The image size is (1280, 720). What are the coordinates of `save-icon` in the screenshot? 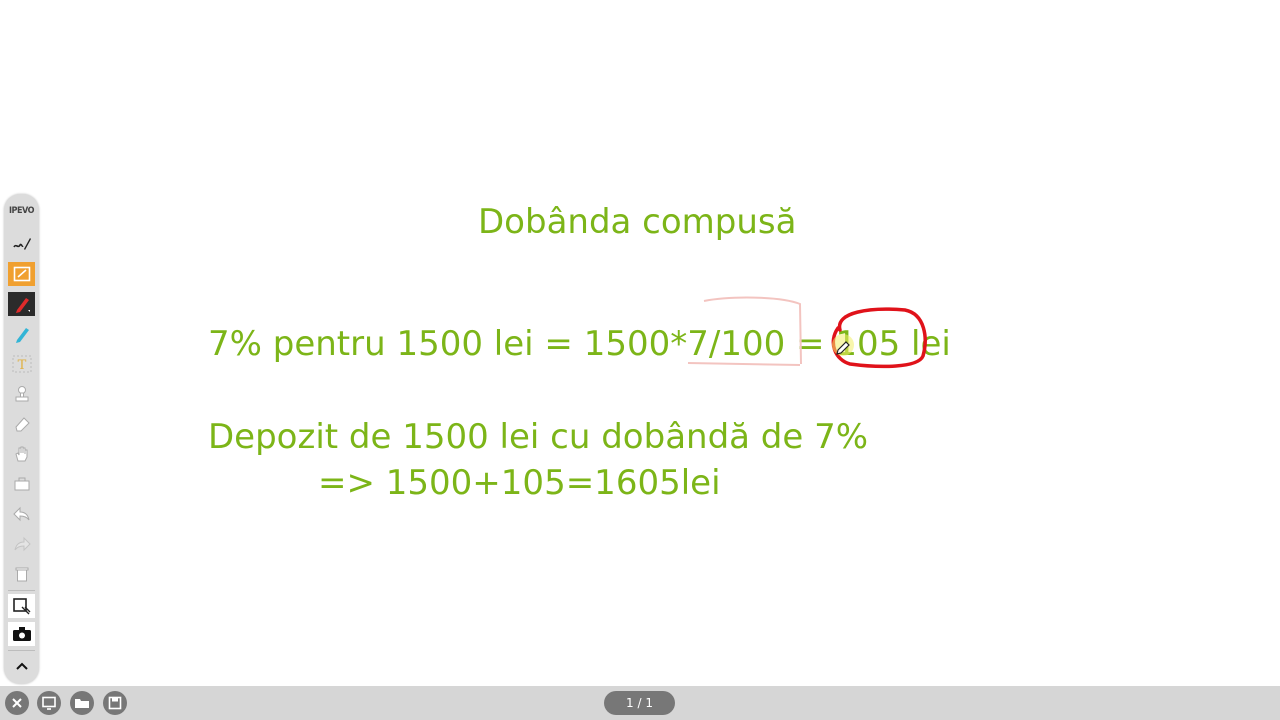 It's located at (115, 703).